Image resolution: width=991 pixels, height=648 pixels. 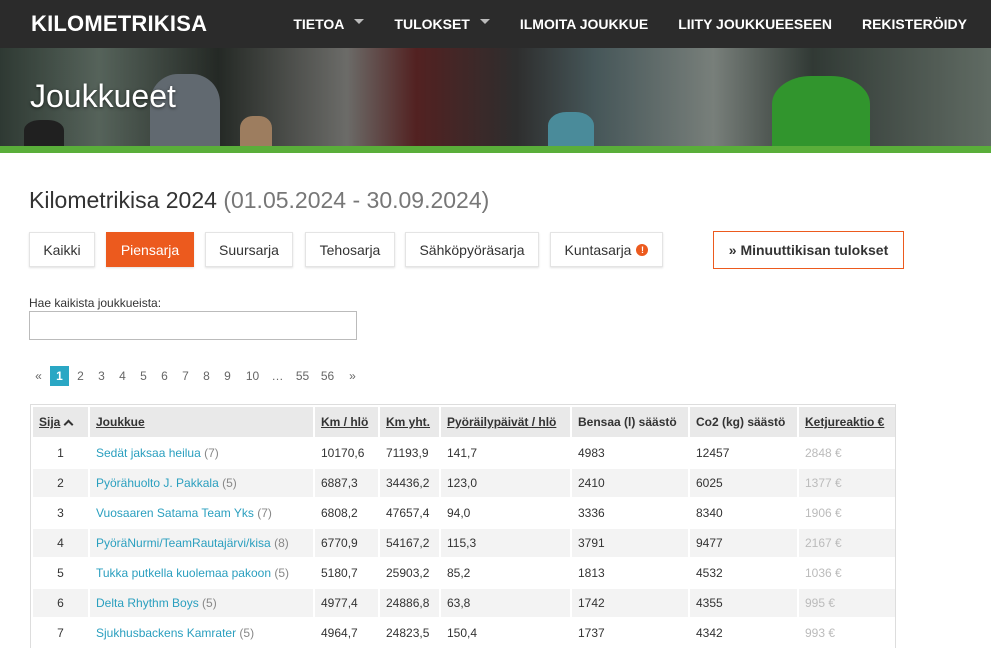 I want to click on column-header-label: Km yht., so click(x=408, y=422).